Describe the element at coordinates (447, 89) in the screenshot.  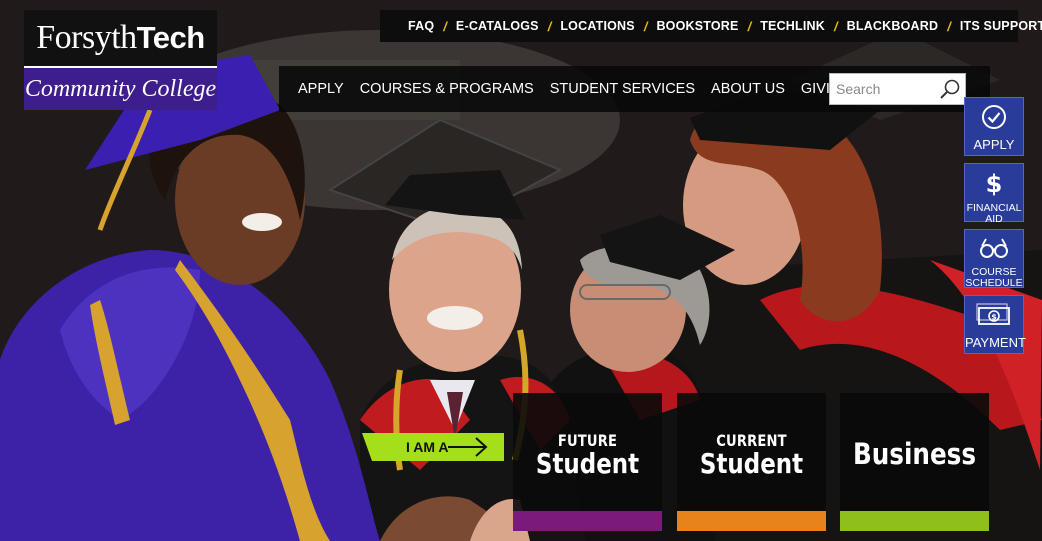
I see `nav-item-courses-programs: COURSES & PROGRAMS` at that location.